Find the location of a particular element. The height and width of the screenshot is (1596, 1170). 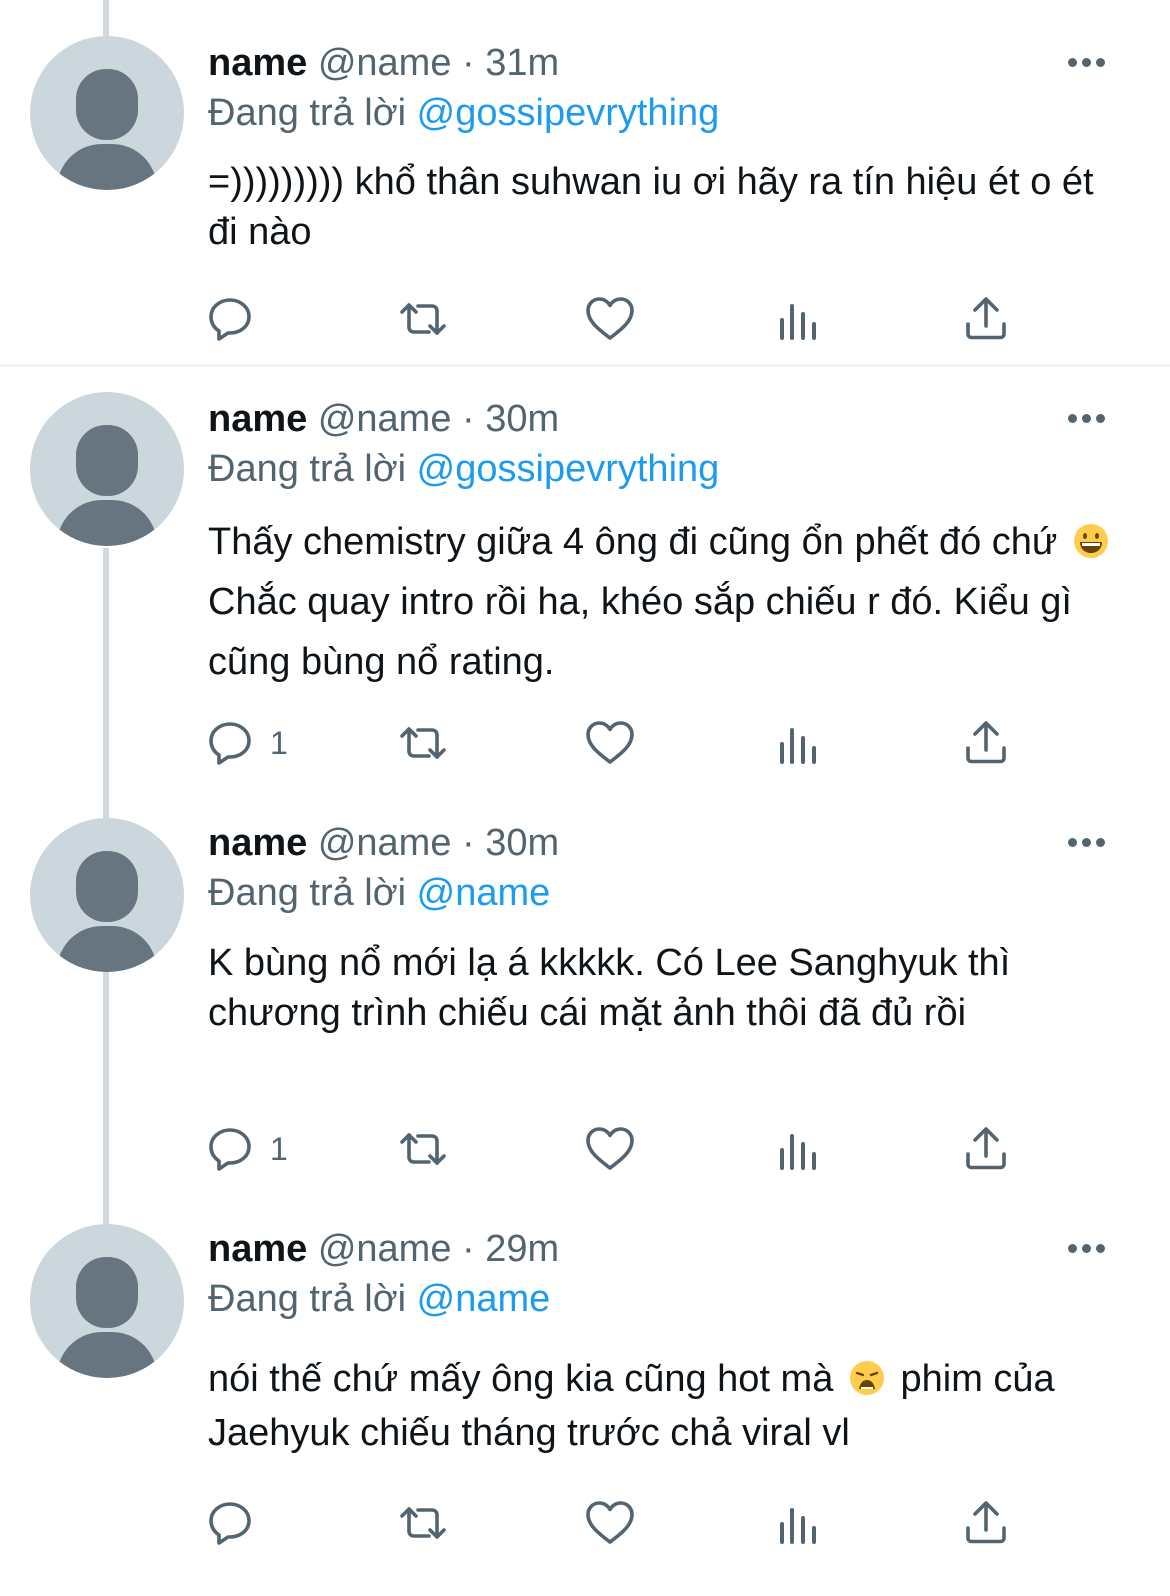

timestamp: 29m is located at coordinates (522, 1249).